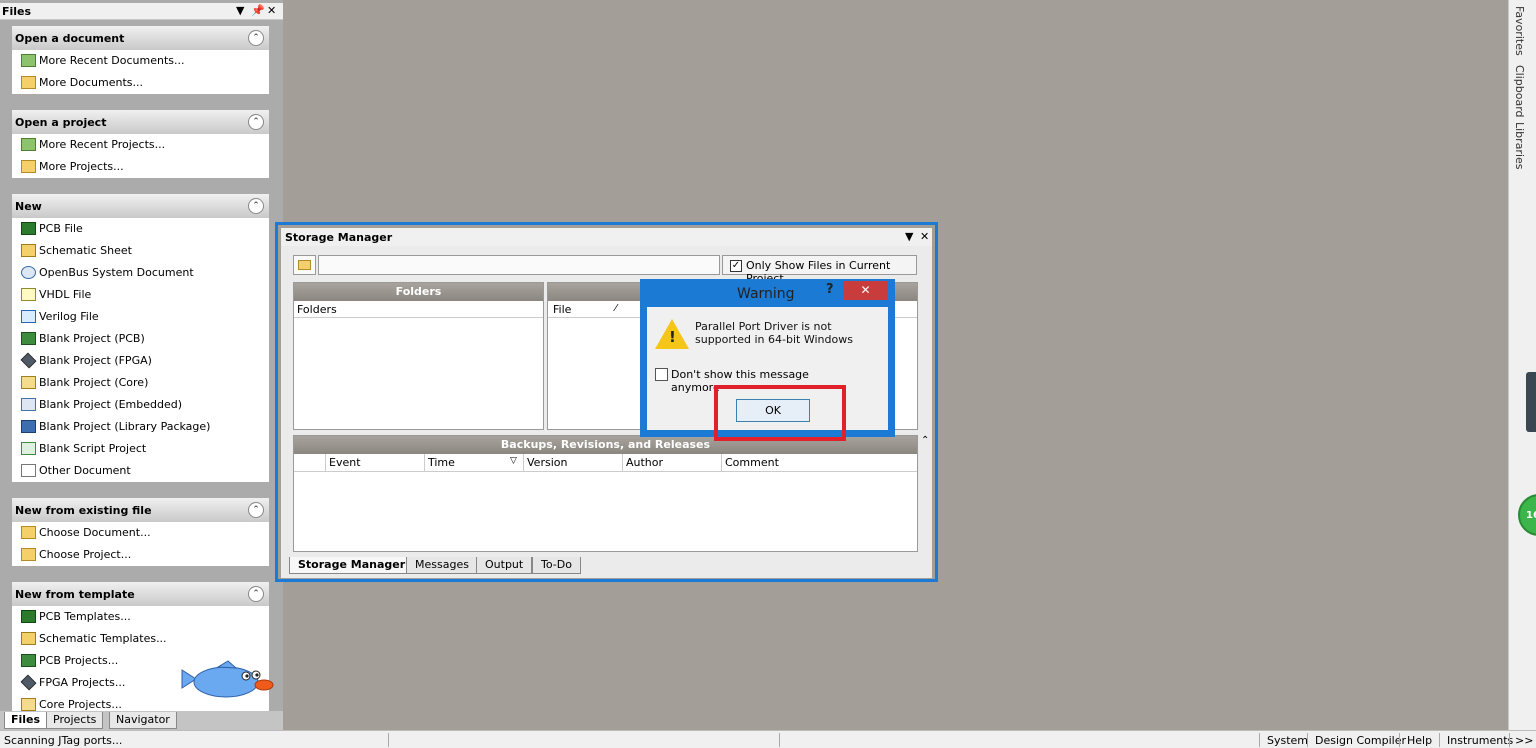  Describe the element at coordinates (780, 413) in the screenshot. I see `ok-button-highlight` at that location.